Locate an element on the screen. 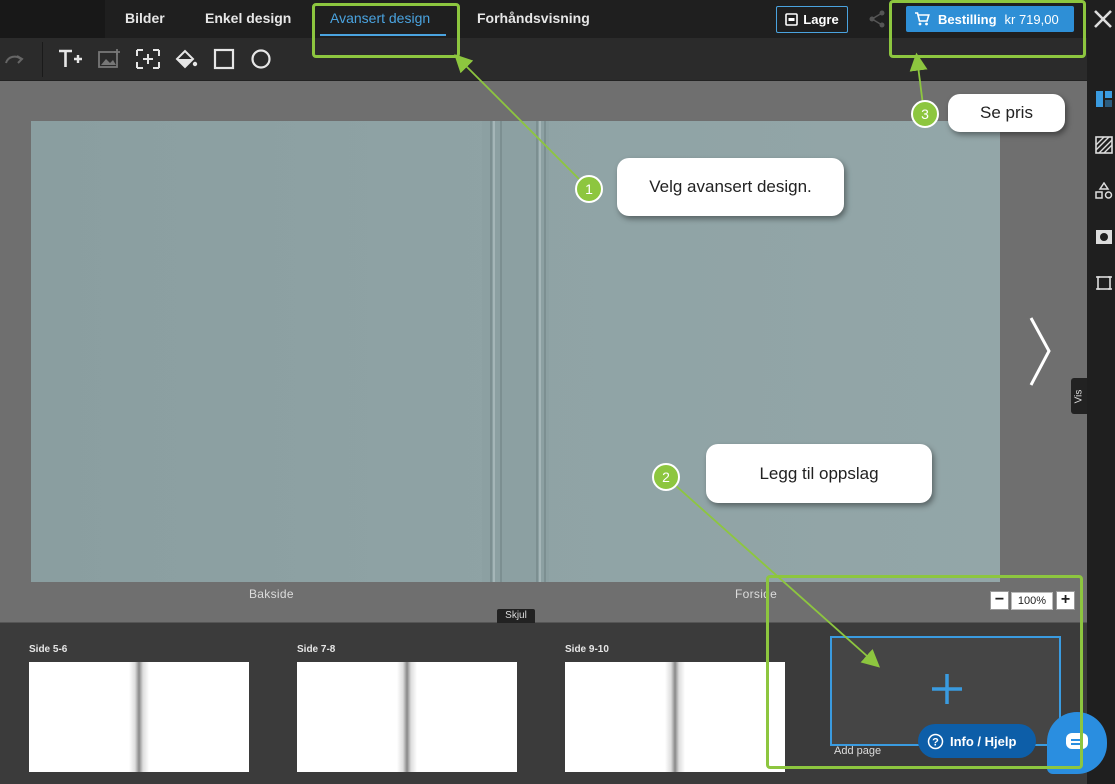 This screenshot has width=1115, height=784. pattern-icon is located at coordinates (1104, 145).